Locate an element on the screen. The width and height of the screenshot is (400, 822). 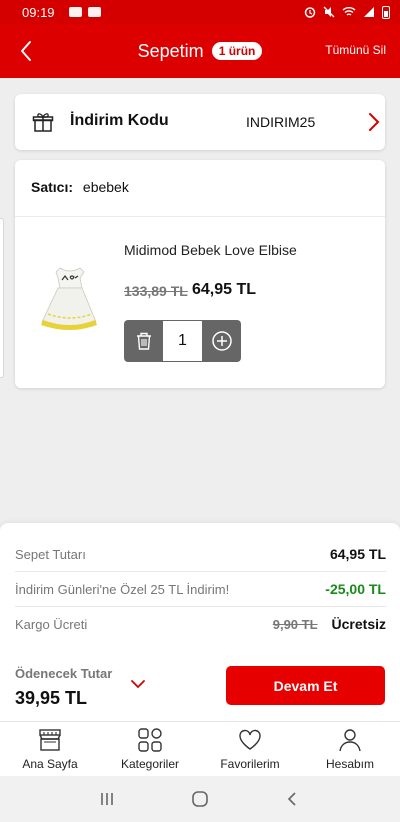
wifi-icon is located at coordinates (349, 11).